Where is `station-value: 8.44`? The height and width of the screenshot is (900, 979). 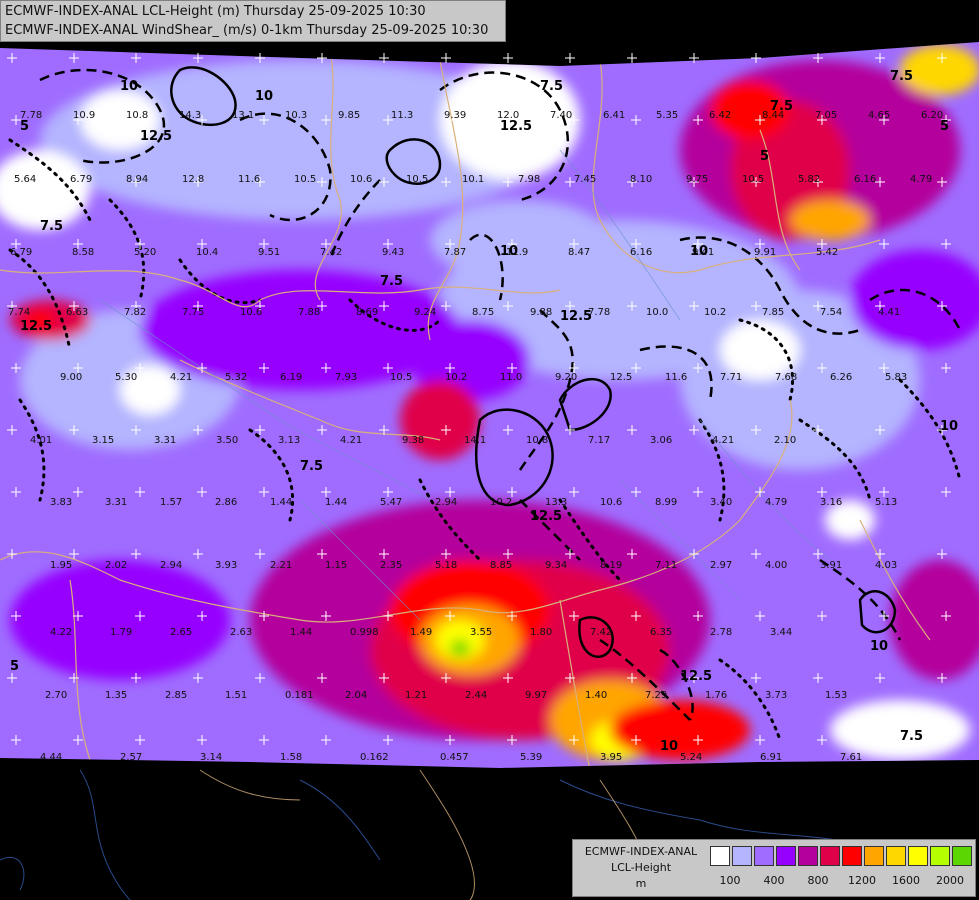 station-value: 8.44 is located at coordinates (773, 115).